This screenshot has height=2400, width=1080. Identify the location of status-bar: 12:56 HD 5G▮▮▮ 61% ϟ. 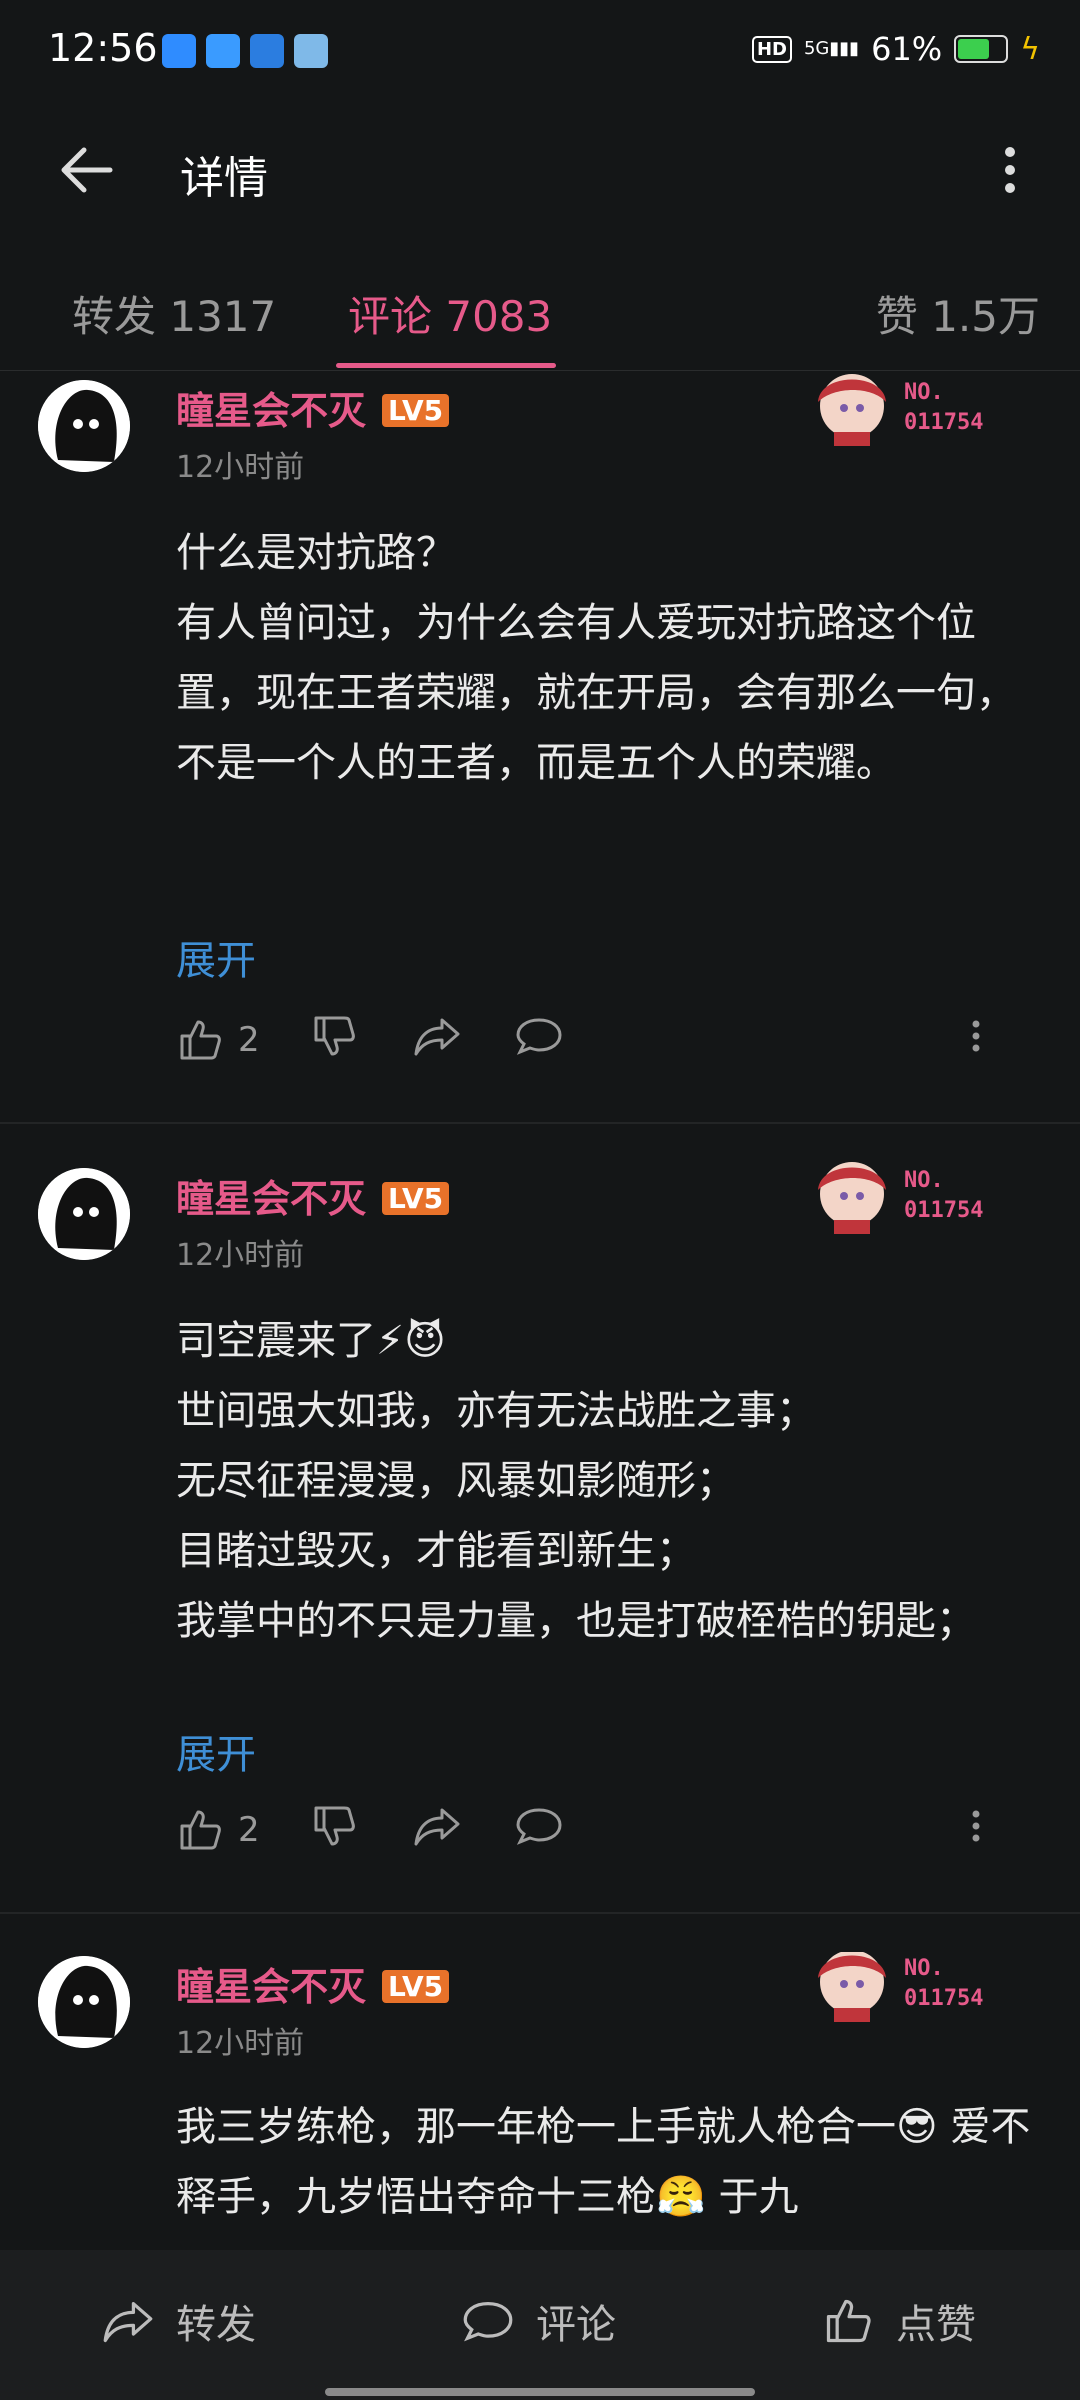
(540, 55).